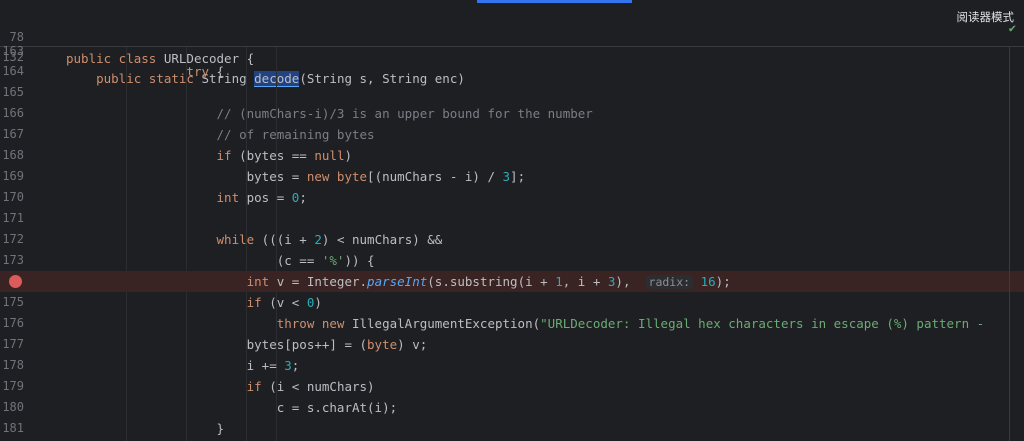 Image resolution: width=1024 pixels, height=441 pixels. Describe the element at coordinates (446, 323) in the screenshot. I see `code-token: IllegalArgumentException(` at that location.